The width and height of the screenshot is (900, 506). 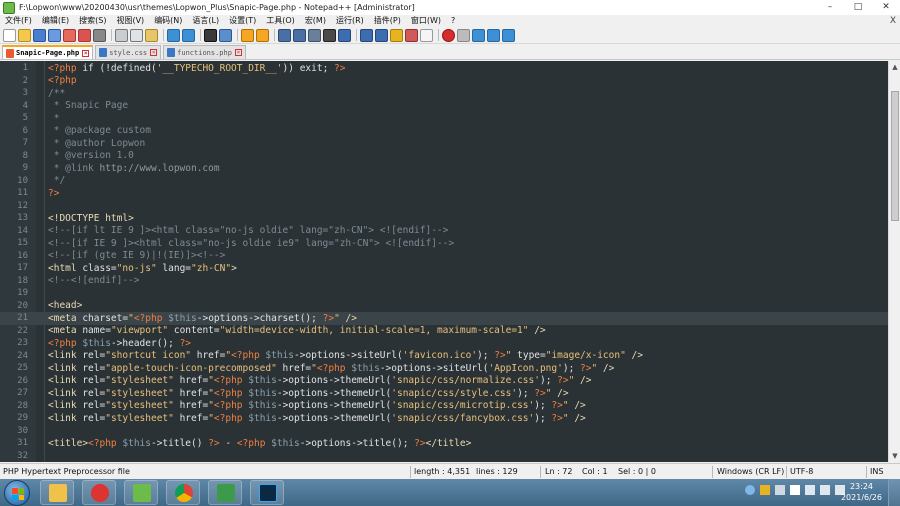 What do you see at coordinates (396, 35) in the screenshot?
I see `function-list-icon` at bounding box center [396, 35].